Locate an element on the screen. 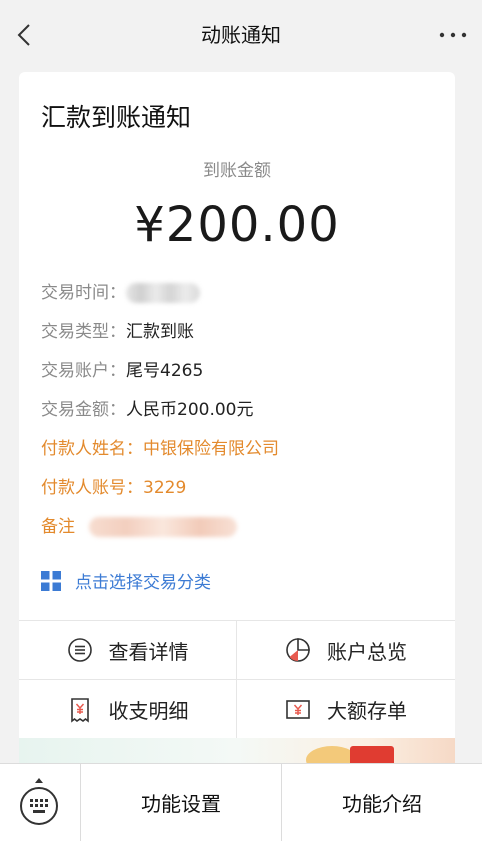  row-value: 中银保险有限公司 is located at coordinates (211, 449).